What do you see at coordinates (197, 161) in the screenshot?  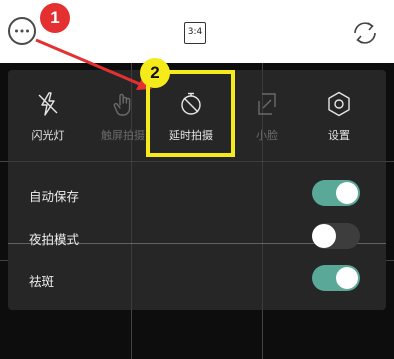 I see `grid-line` at bounding box center [197, 161].